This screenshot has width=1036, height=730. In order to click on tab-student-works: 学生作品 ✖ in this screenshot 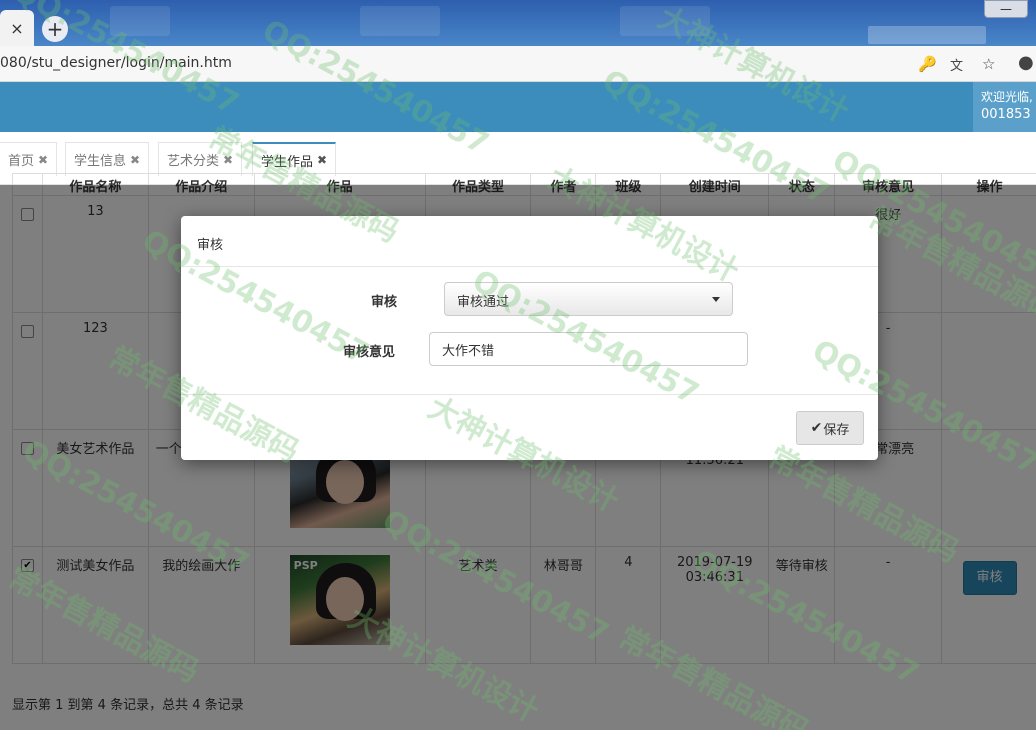, I will do `click(294, 159)`.